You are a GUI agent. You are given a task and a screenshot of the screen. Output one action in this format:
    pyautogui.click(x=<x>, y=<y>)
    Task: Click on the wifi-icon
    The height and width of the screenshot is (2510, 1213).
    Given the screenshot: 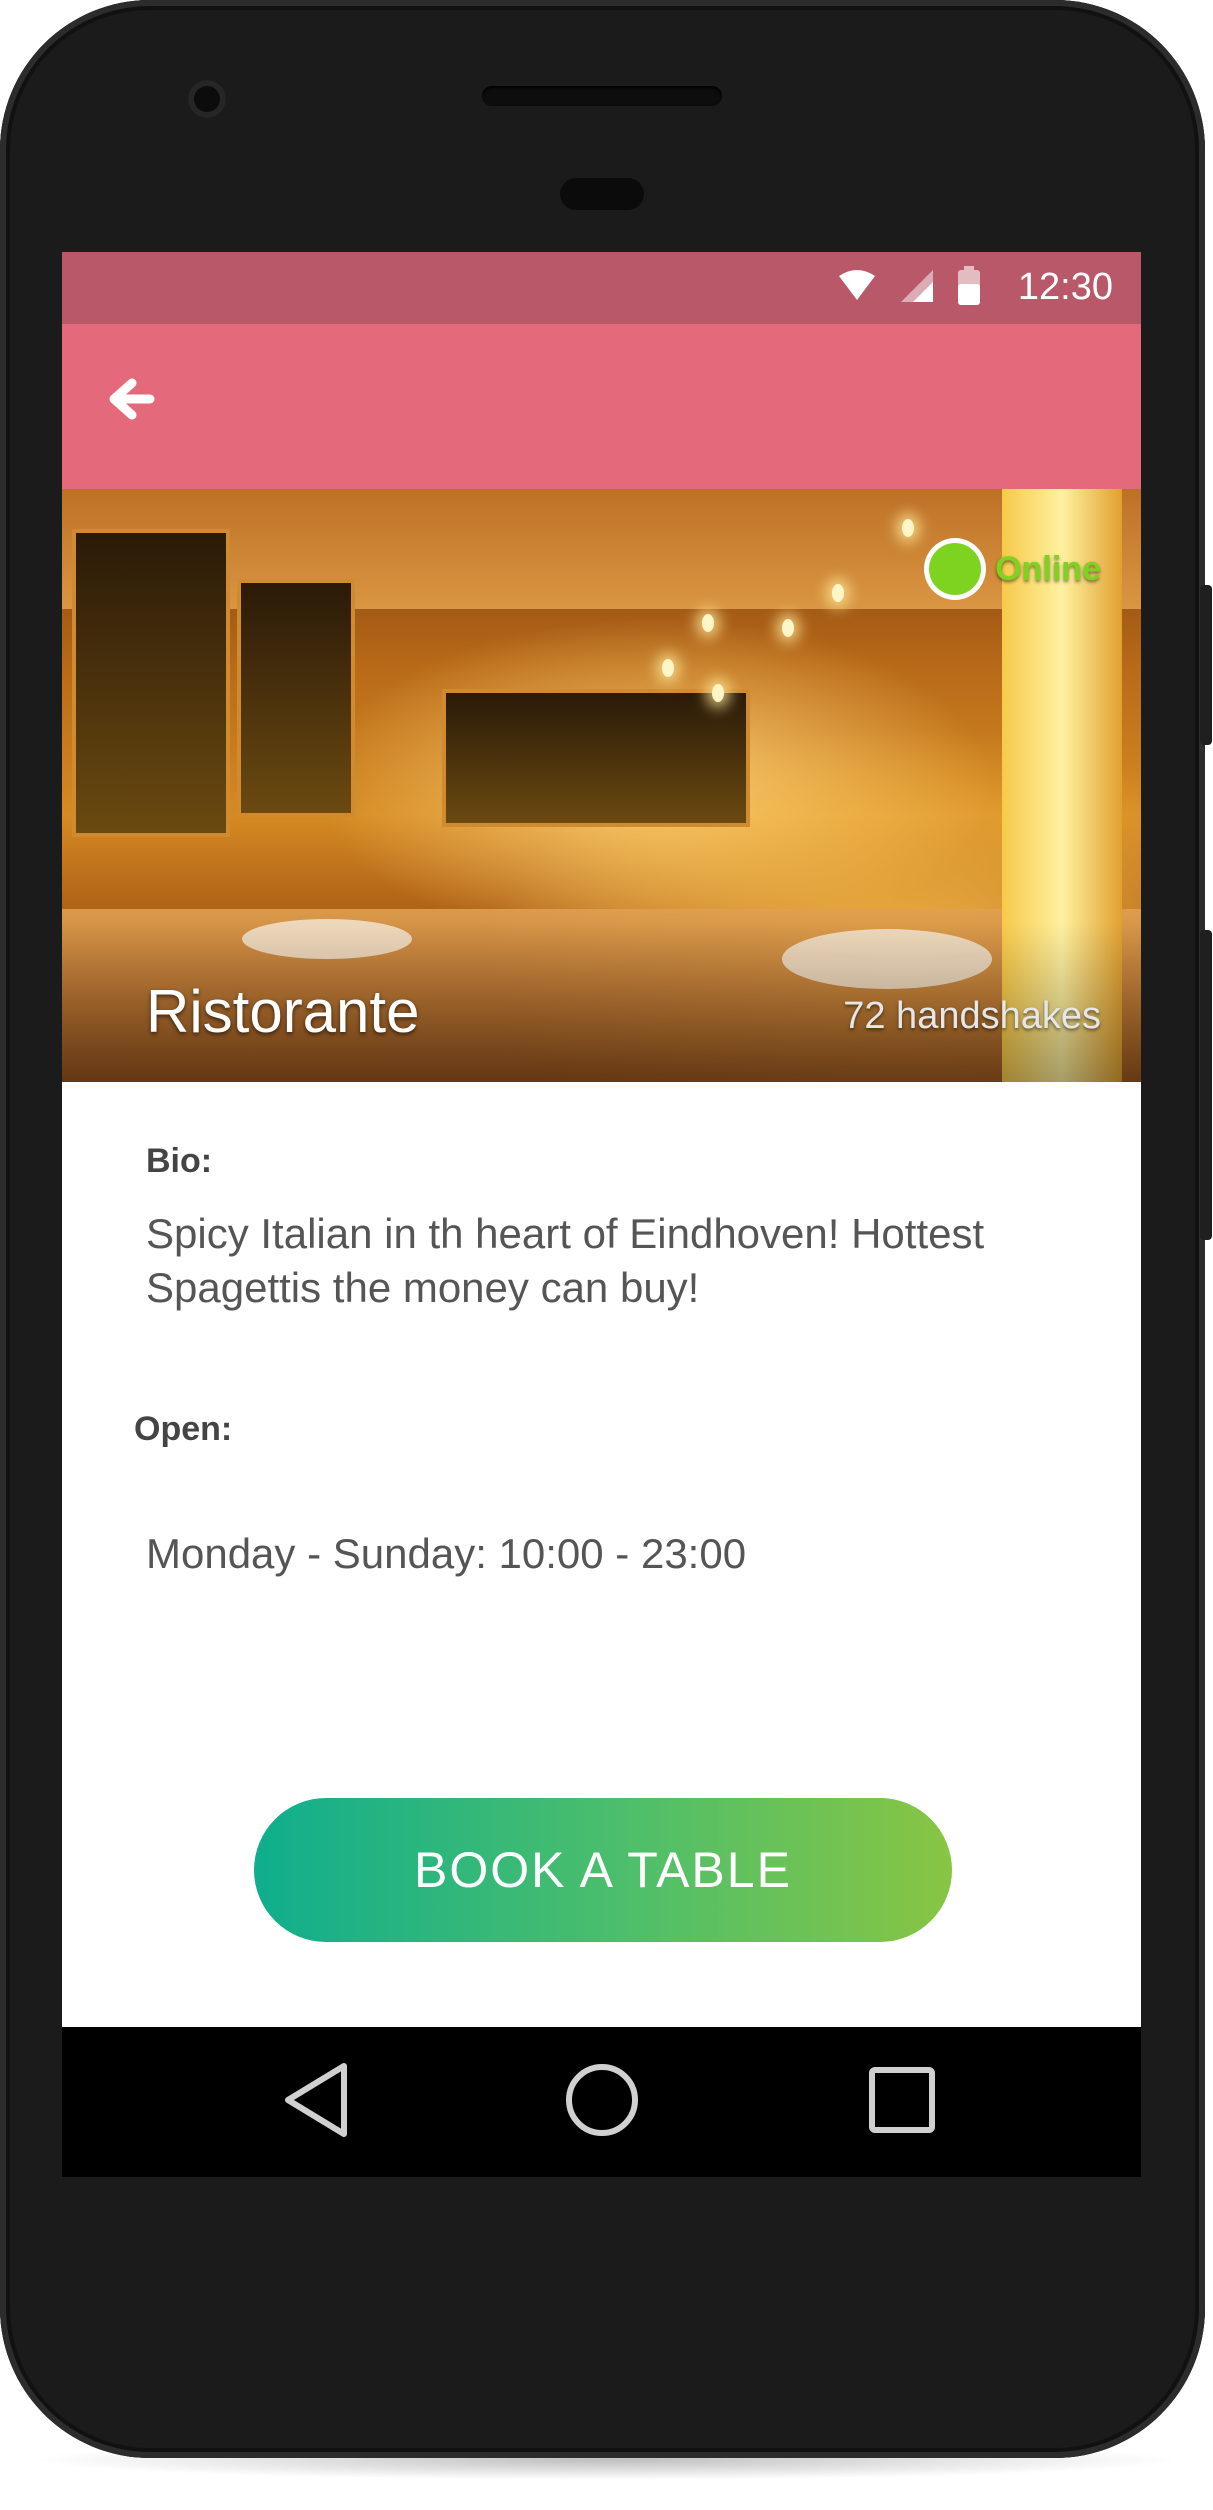 What is the action you would take?
    pyautogui.click(x=857, y=288)
    